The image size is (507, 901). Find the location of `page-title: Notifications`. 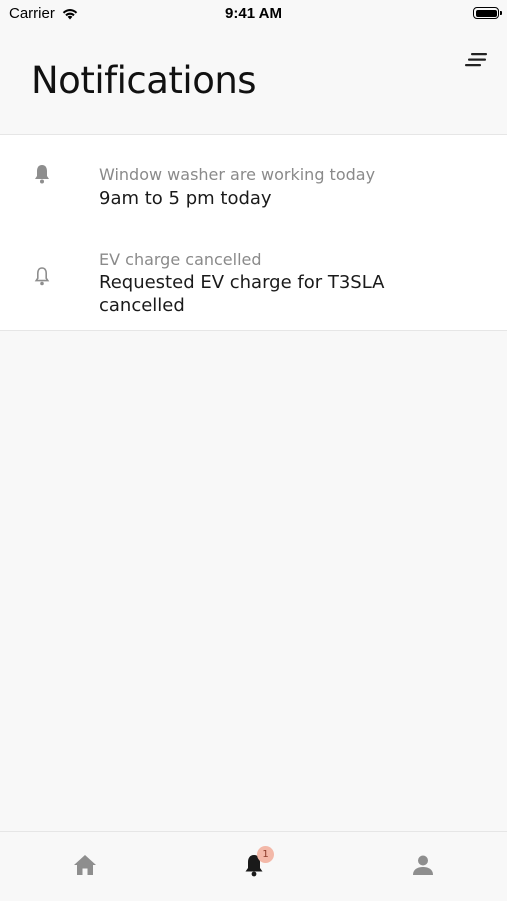

page-title: Notifications is located at coordinates (144, 80).